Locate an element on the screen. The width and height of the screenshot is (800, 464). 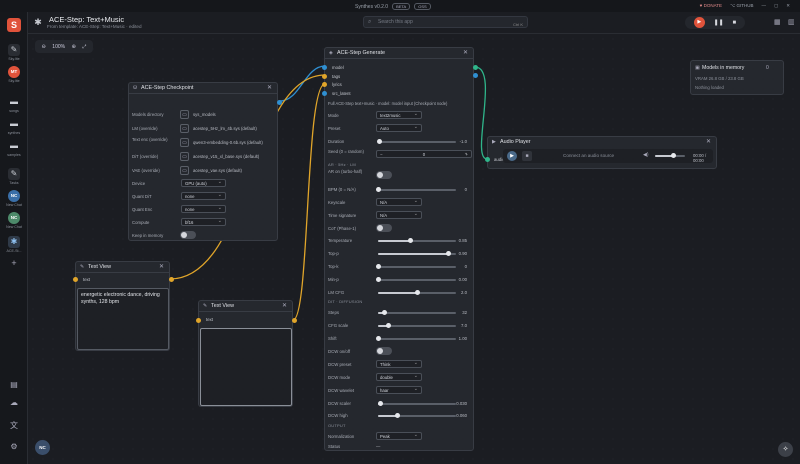
shift-slider is located at coordinates (415, 338).